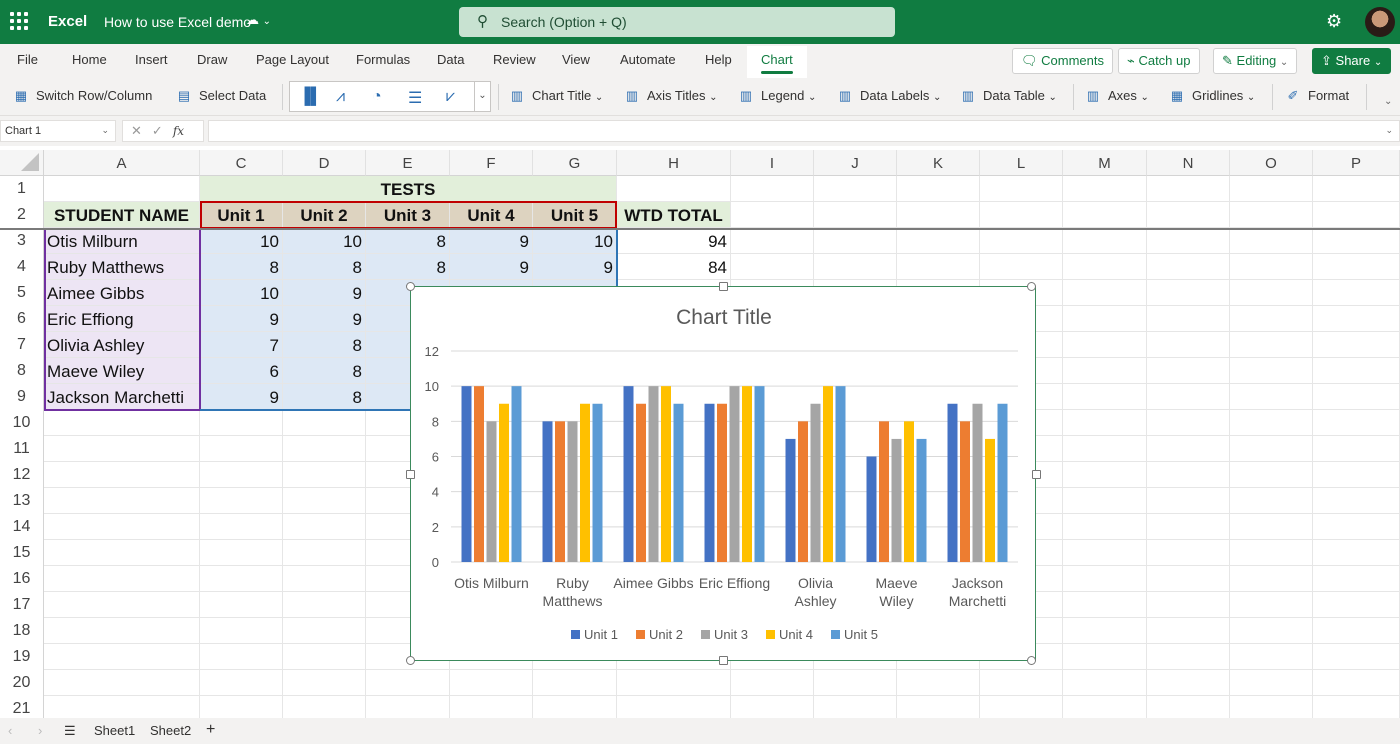 Image resolution: width=1400 pixels, height=744 pixels. I want to click on column-chart-icon: ▐▌, so click(310, 97).